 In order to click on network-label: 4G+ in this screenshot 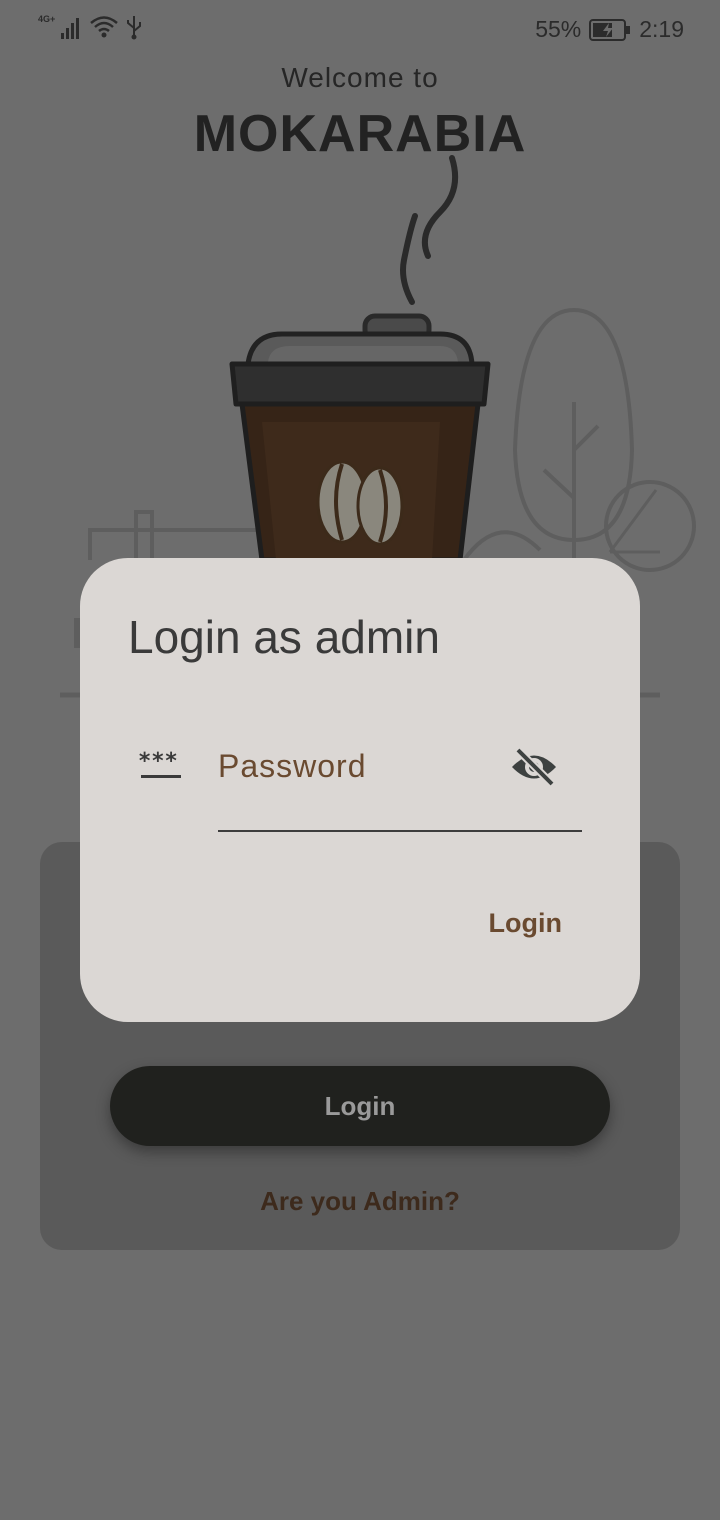, I will do `click(47, 19)`.